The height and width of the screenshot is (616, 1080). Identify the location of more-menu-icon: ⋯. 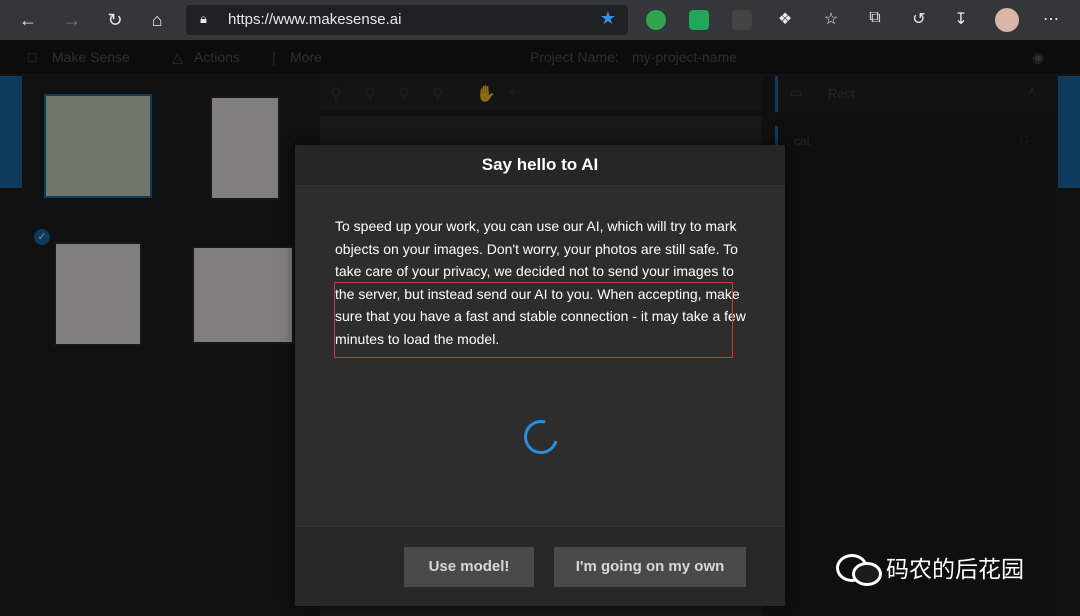
(1051, 19).